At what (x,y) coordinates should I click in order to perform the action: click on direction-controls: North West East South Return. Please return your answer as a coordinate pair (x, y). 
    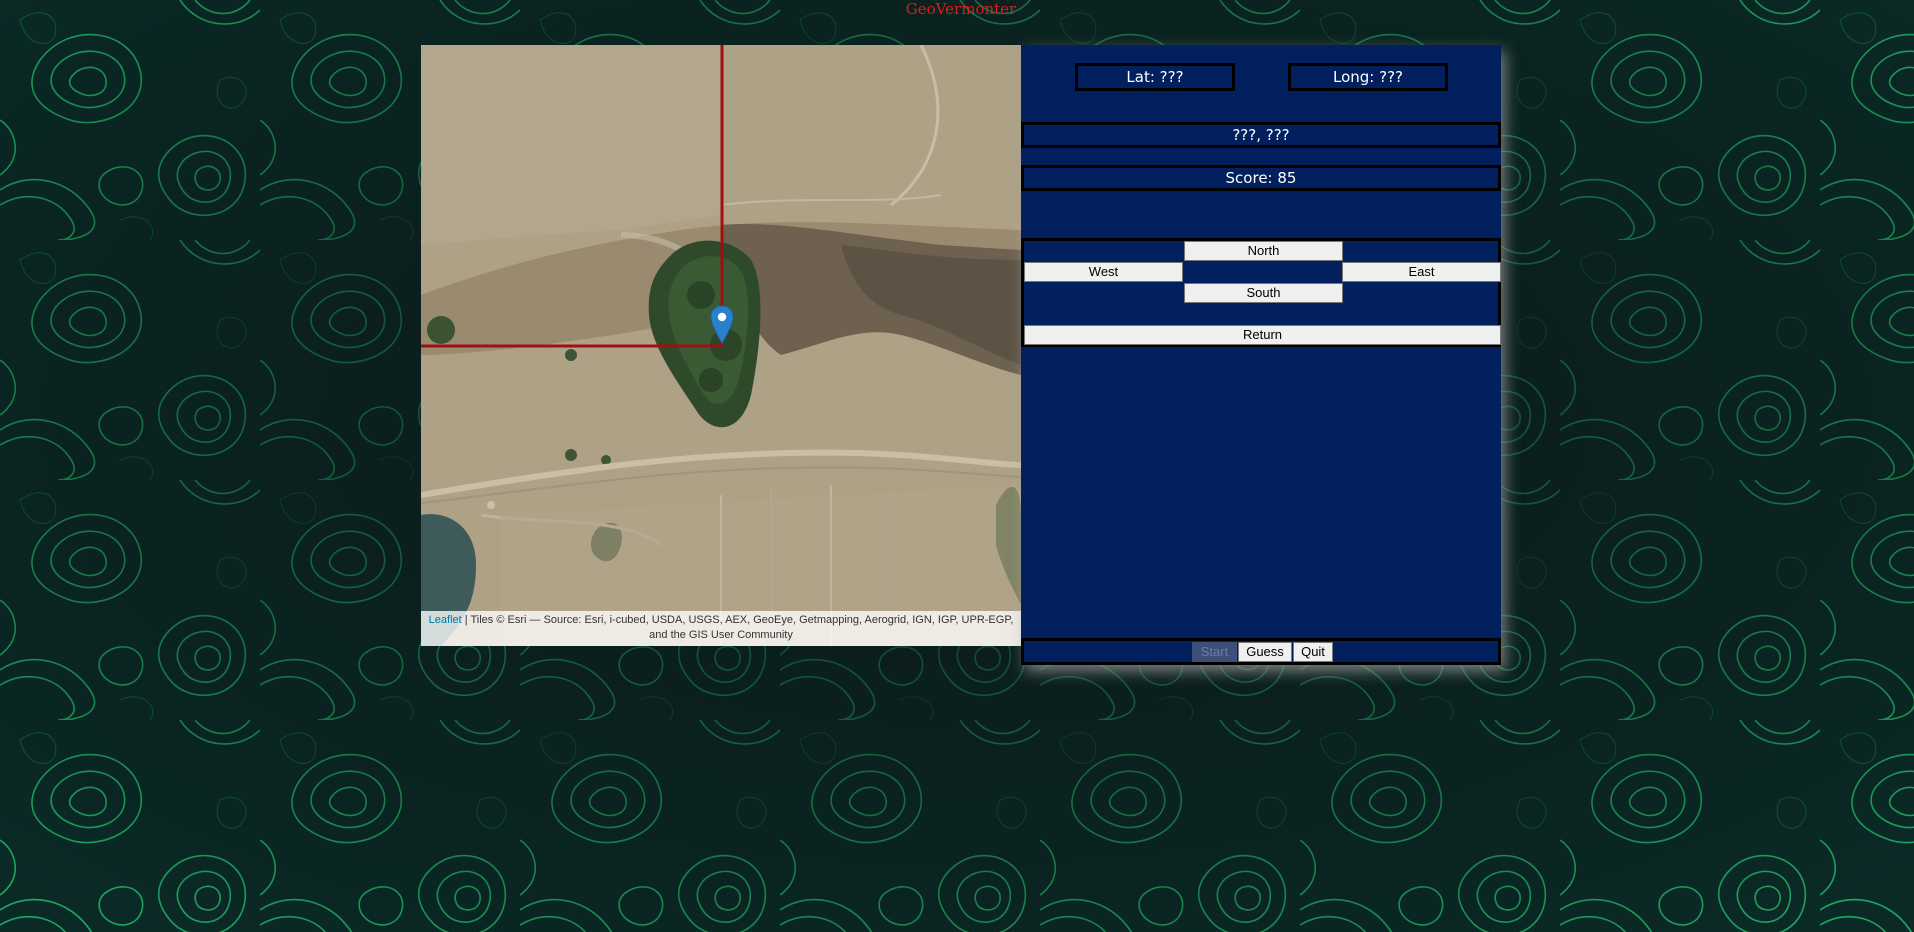
    Looking at the image, I should click on (1261, 292).